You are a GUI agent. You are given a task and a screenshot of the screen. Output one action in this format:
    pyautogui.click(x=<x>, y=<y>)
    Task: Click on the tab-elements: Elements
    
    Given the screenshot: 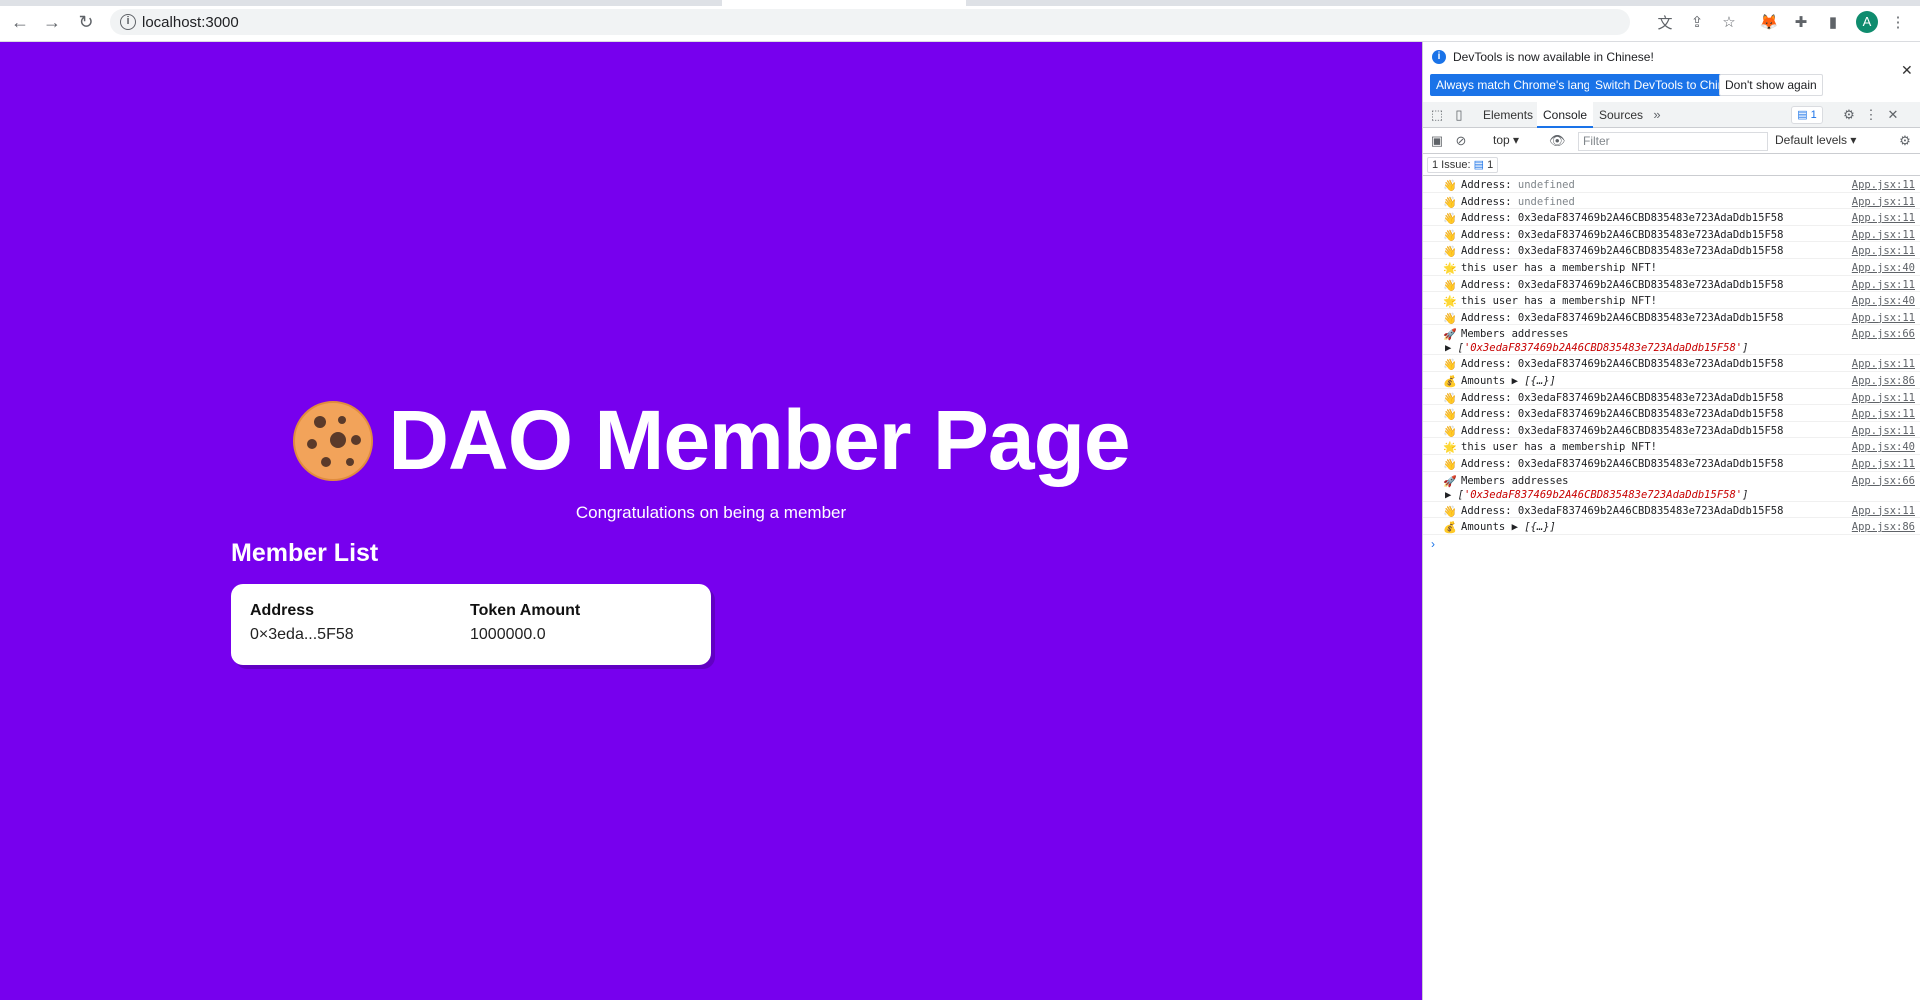 What is the action you would take?
    pyautogui.click(x=1508, y=115)
    